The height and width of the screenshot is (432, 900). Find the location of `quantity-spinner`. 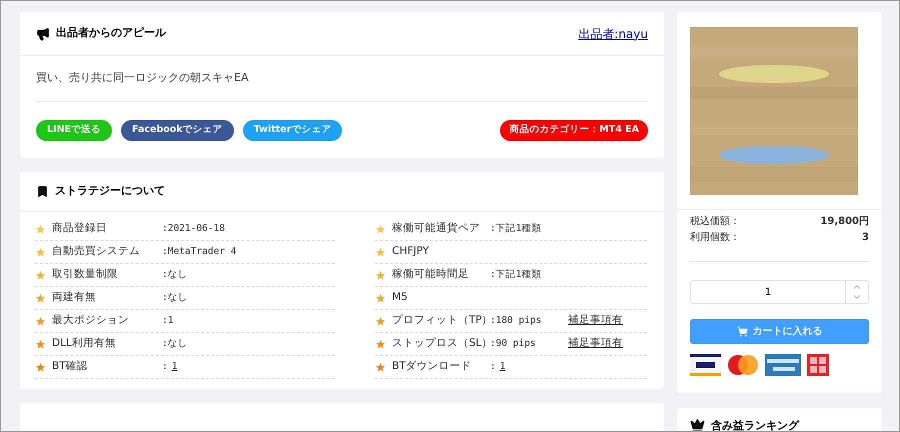

quantity-spinner is located at coordinates (857, 292).